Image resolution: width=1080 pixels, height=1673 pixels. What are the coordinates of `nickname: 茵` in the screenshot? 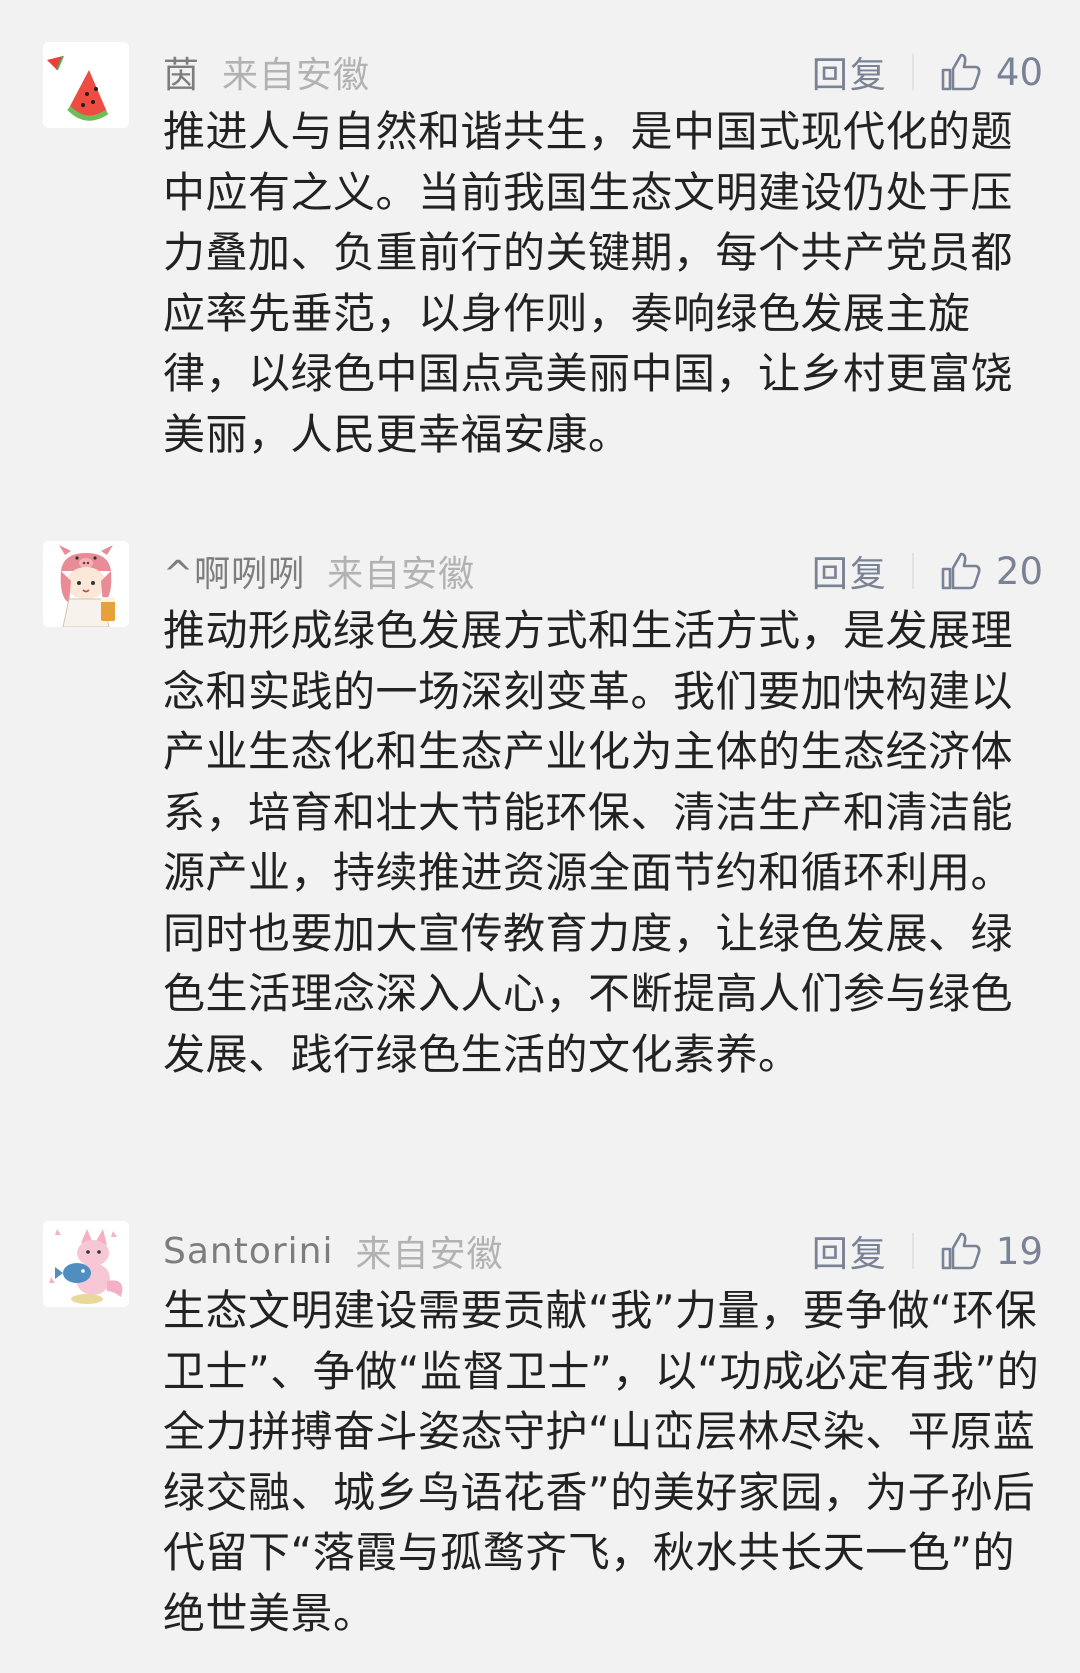 It's located at (181, 72).